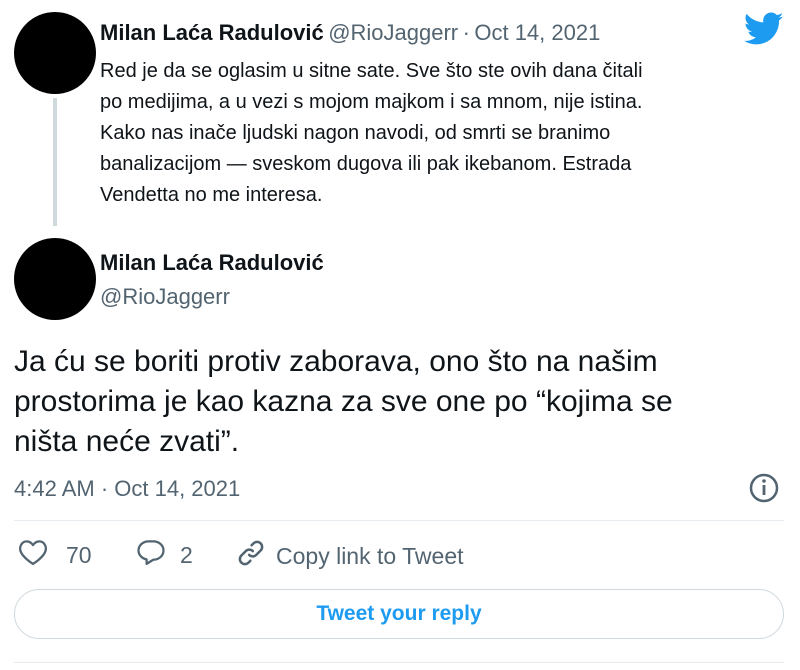 The image size is (800, 670). What do you see at coordinates (79, 554) in the screenshot?
I see `like-count: 70` at bounding box center [79, 554].